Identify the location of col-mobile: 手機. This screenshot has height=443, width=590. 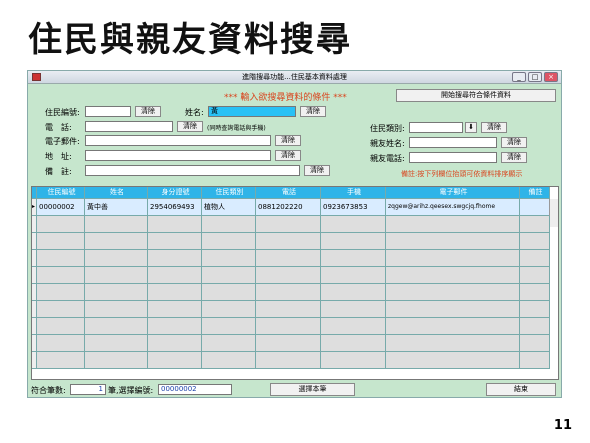
(353, 193).